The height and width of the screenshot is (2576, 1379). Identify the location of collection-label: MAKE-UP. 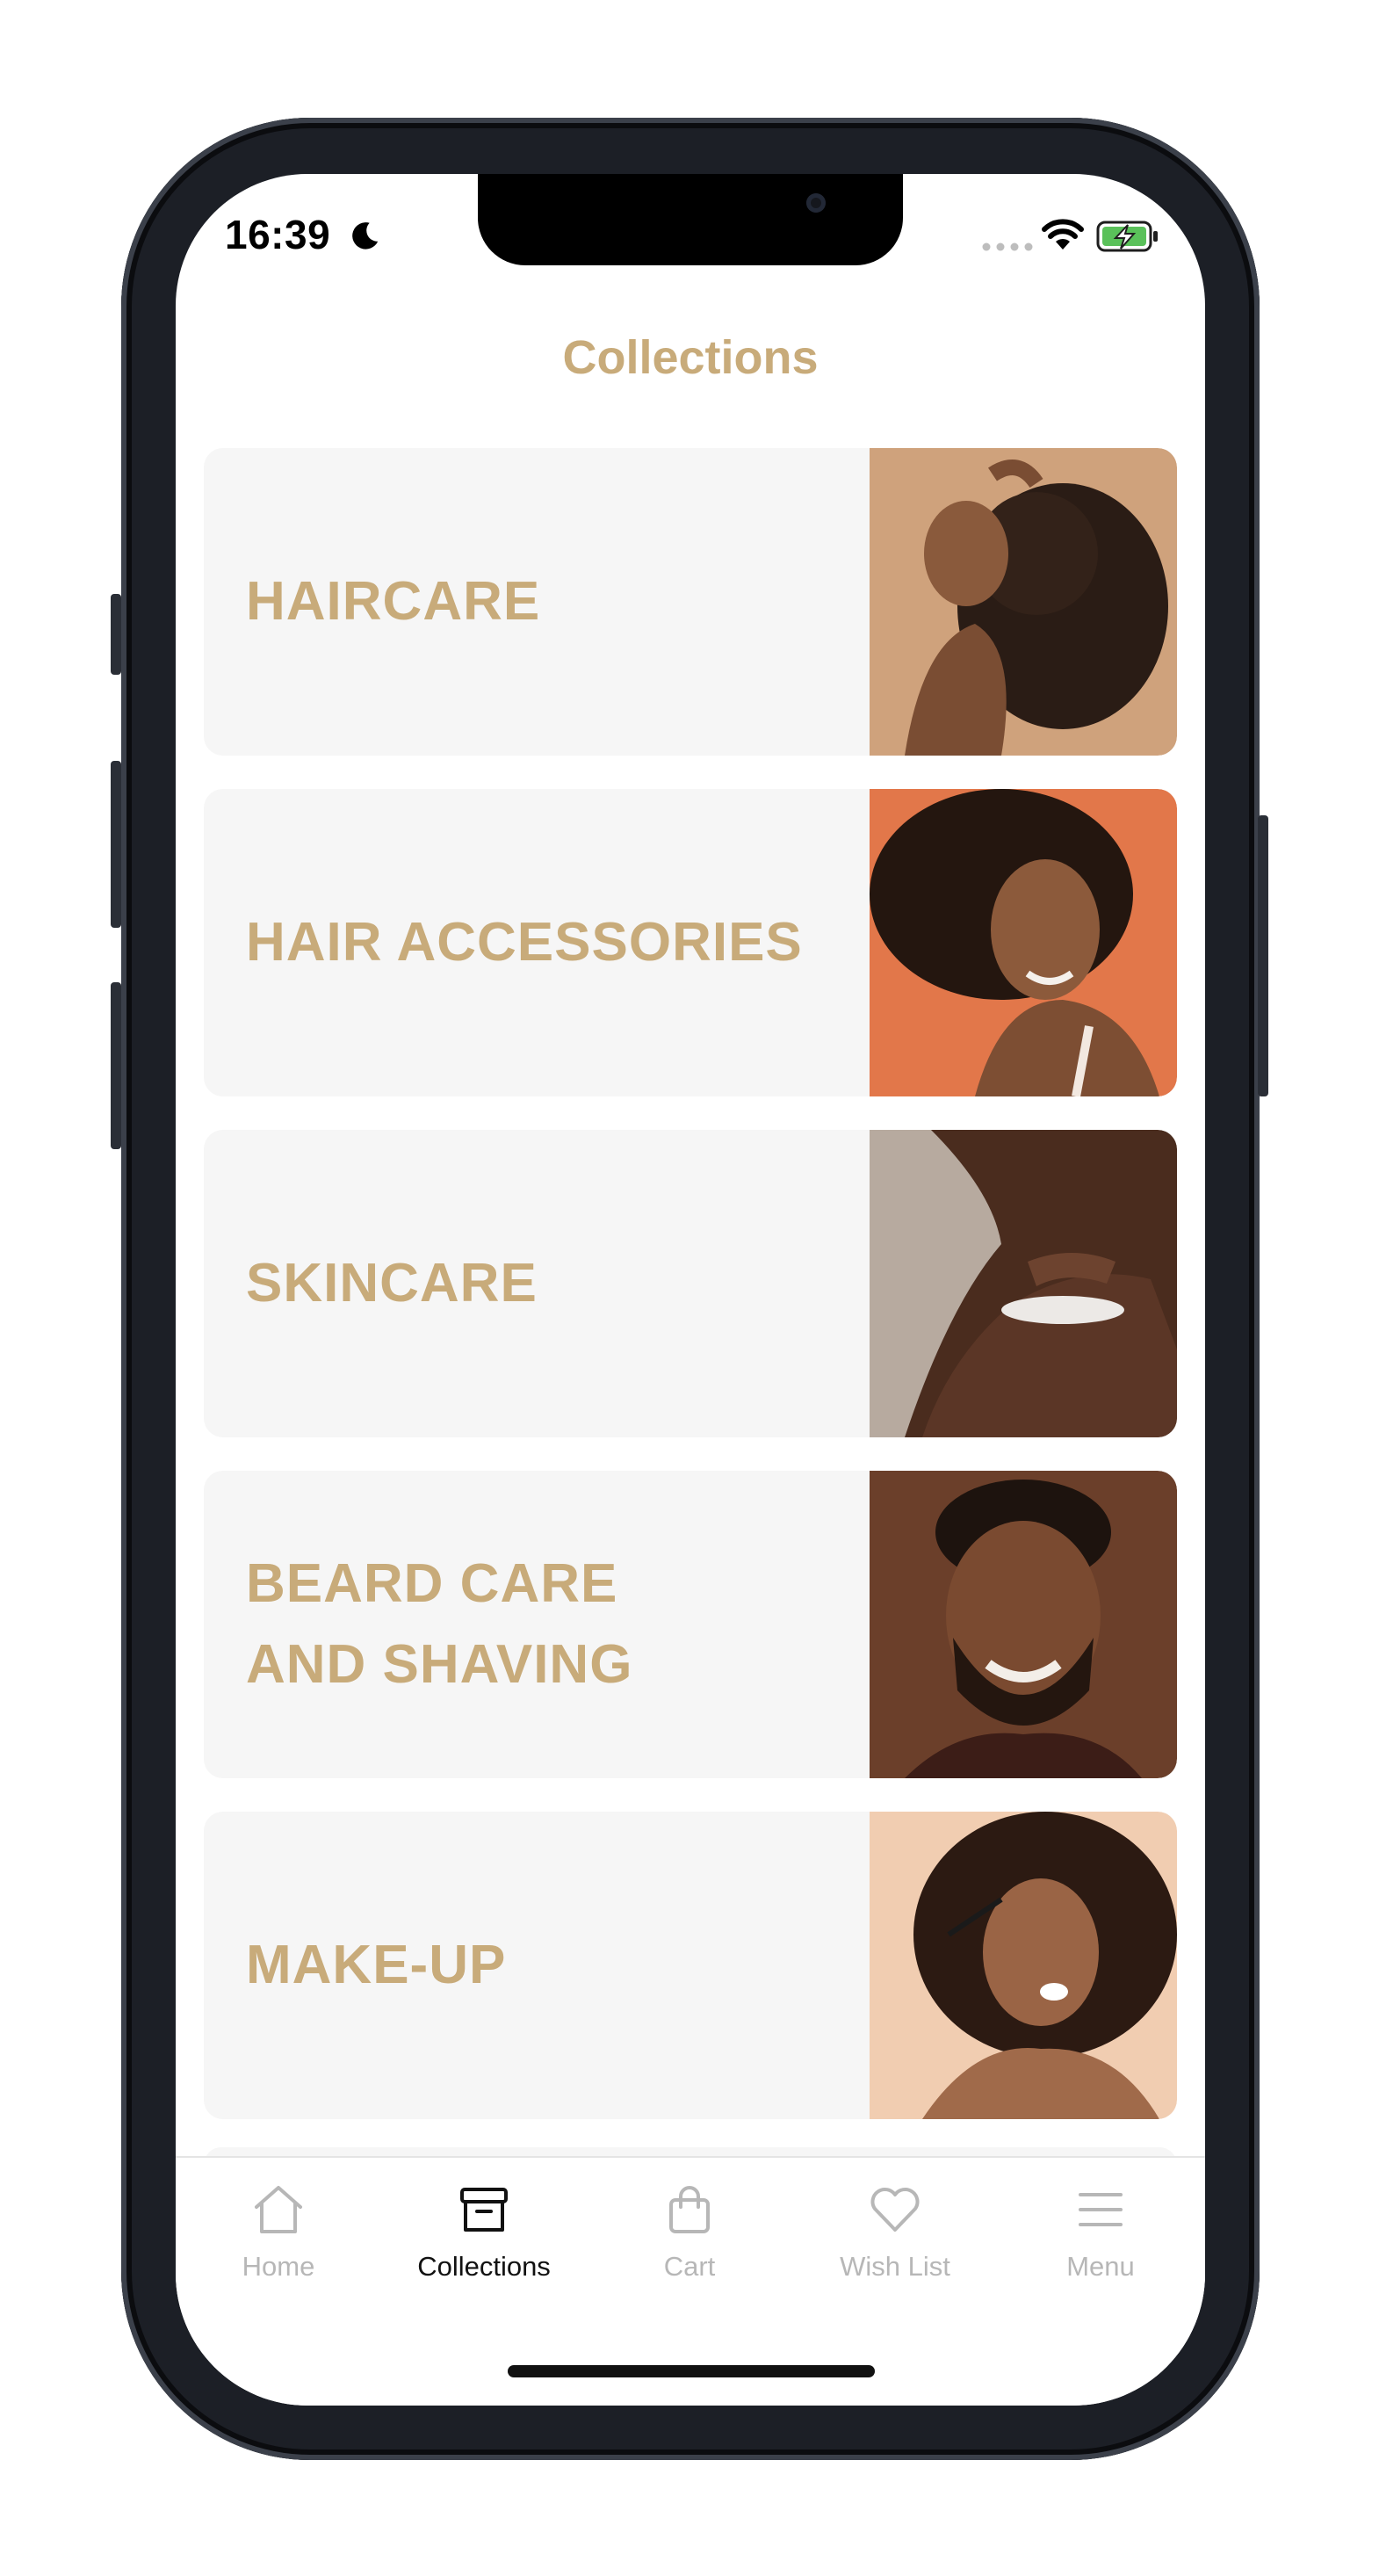
(376, 1965).